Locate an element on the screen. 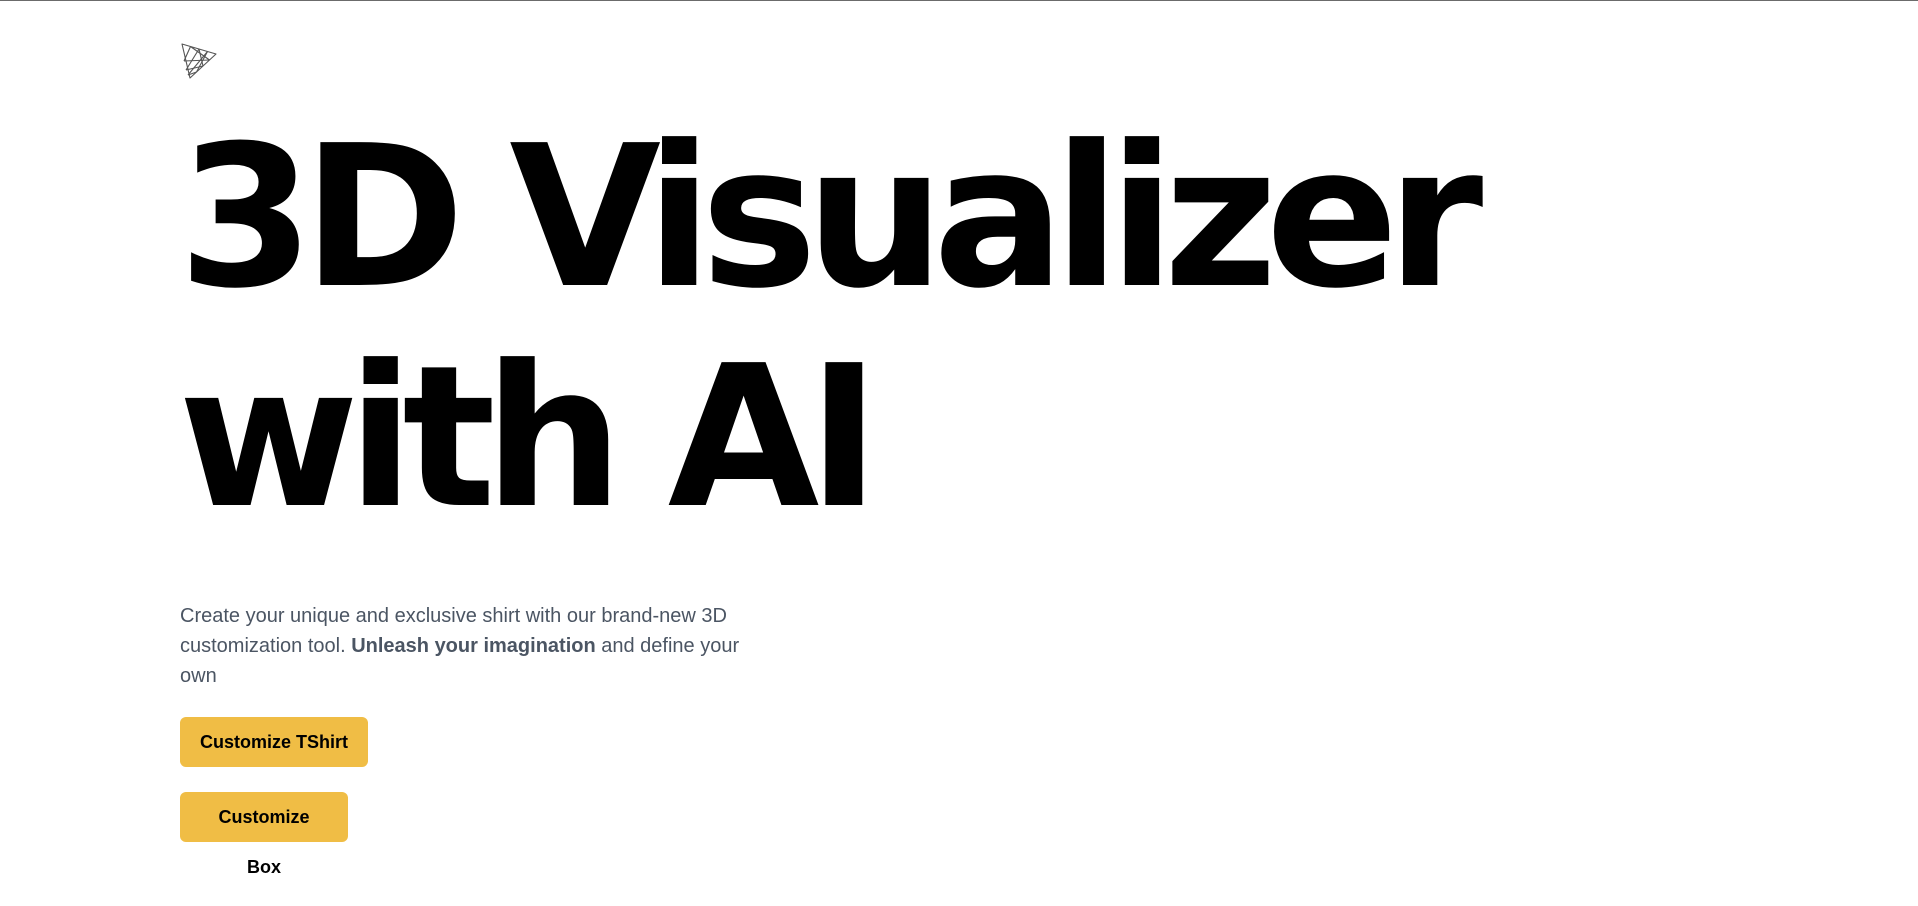  customize-tshirt-button: Customize TShirt is located at coordinates (274, 742).